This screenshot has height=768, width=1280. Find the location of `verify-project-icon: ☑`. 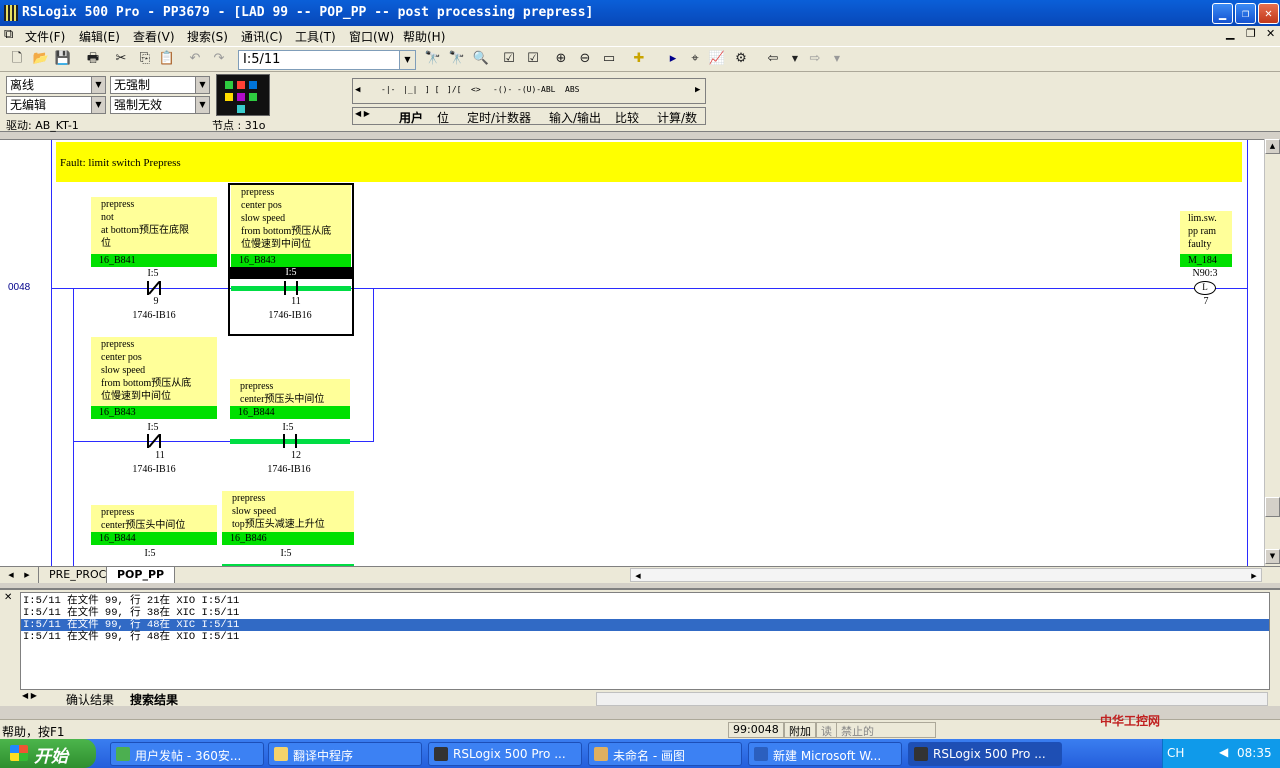

verify-project-icon: ☑ is located at coordinates (533, 59).